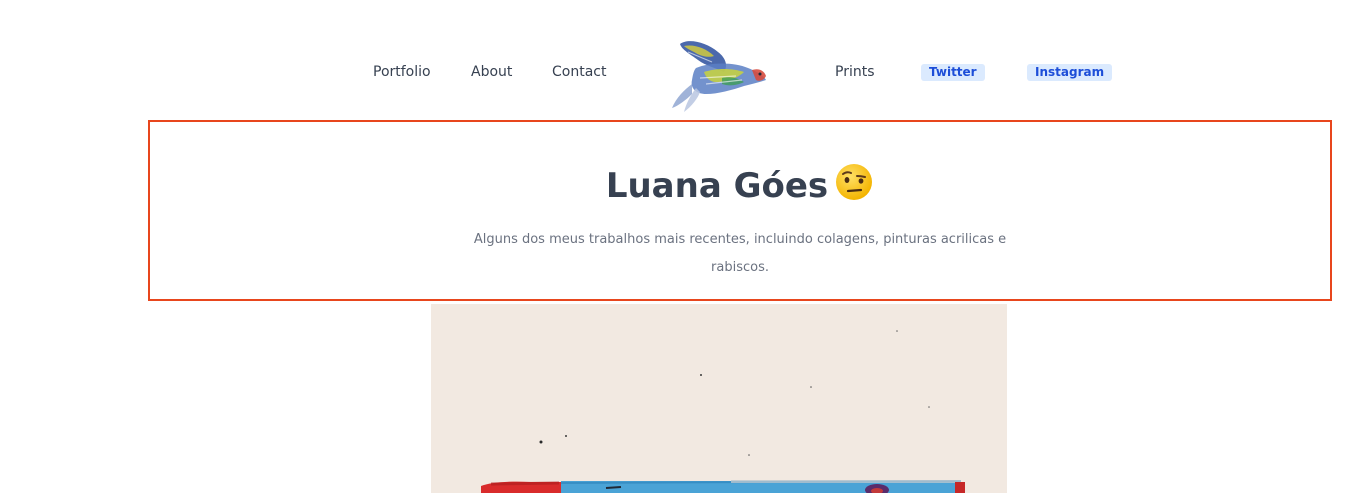  I want to click on nav-link-portfolio: Portfolio, so click(402, 72).